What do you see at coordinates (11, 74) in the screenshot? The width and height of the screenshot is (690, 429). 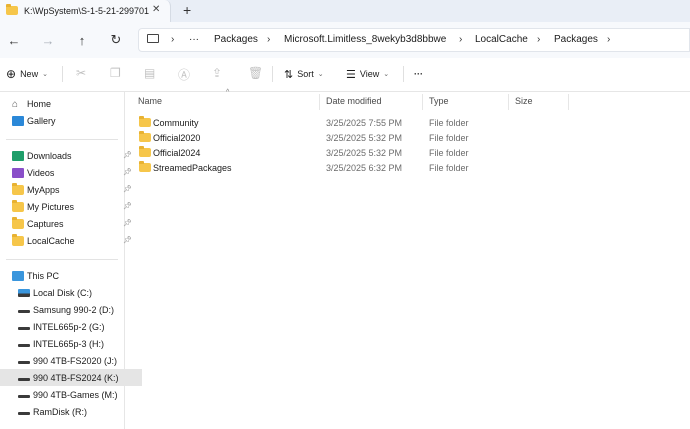 I see `plus-circle-icon: ⊕` at bounding box center [11, 74].